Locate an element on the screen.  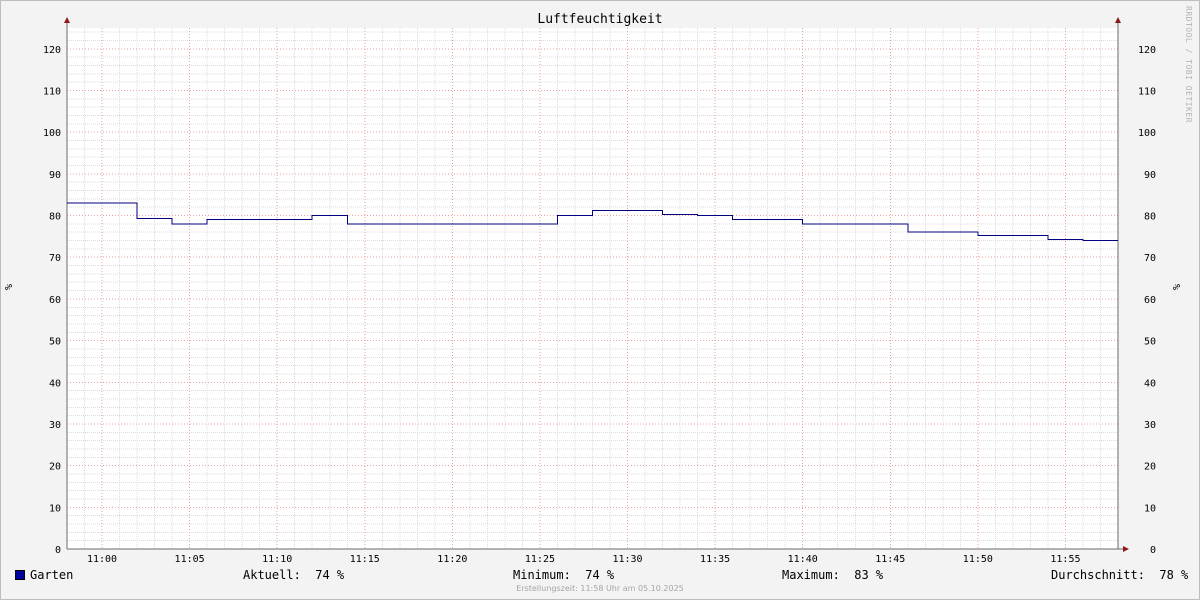
x-tick-label: 11:10 is located at coordinates (277, 559).